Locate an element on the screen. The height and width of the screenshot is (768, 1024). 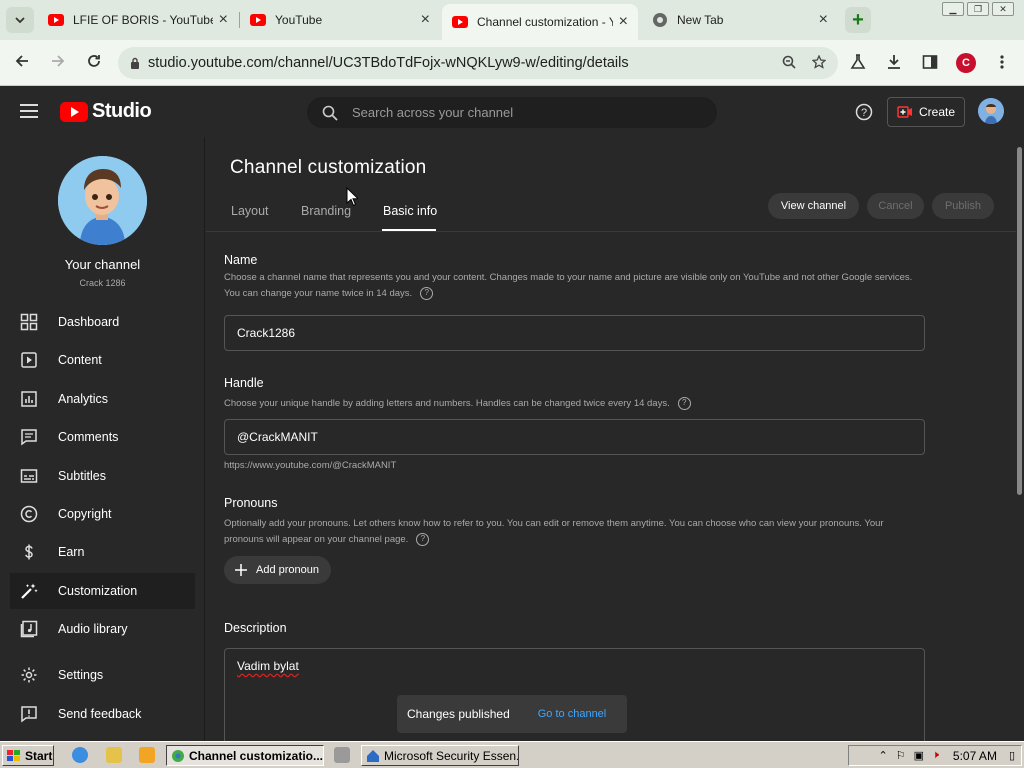
scrollbar-thumb is located at coordinates (1019, 321).